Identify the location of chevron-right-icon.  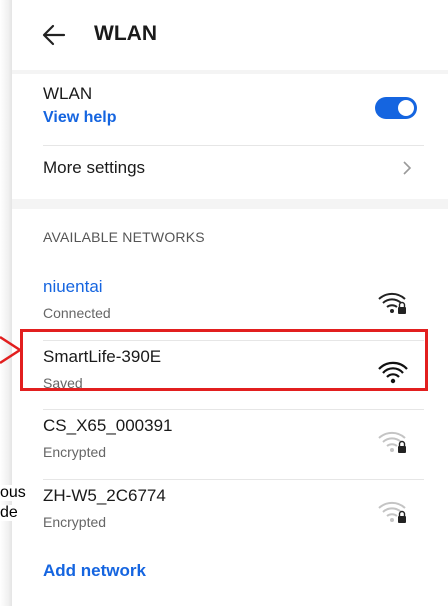
(407, 168).